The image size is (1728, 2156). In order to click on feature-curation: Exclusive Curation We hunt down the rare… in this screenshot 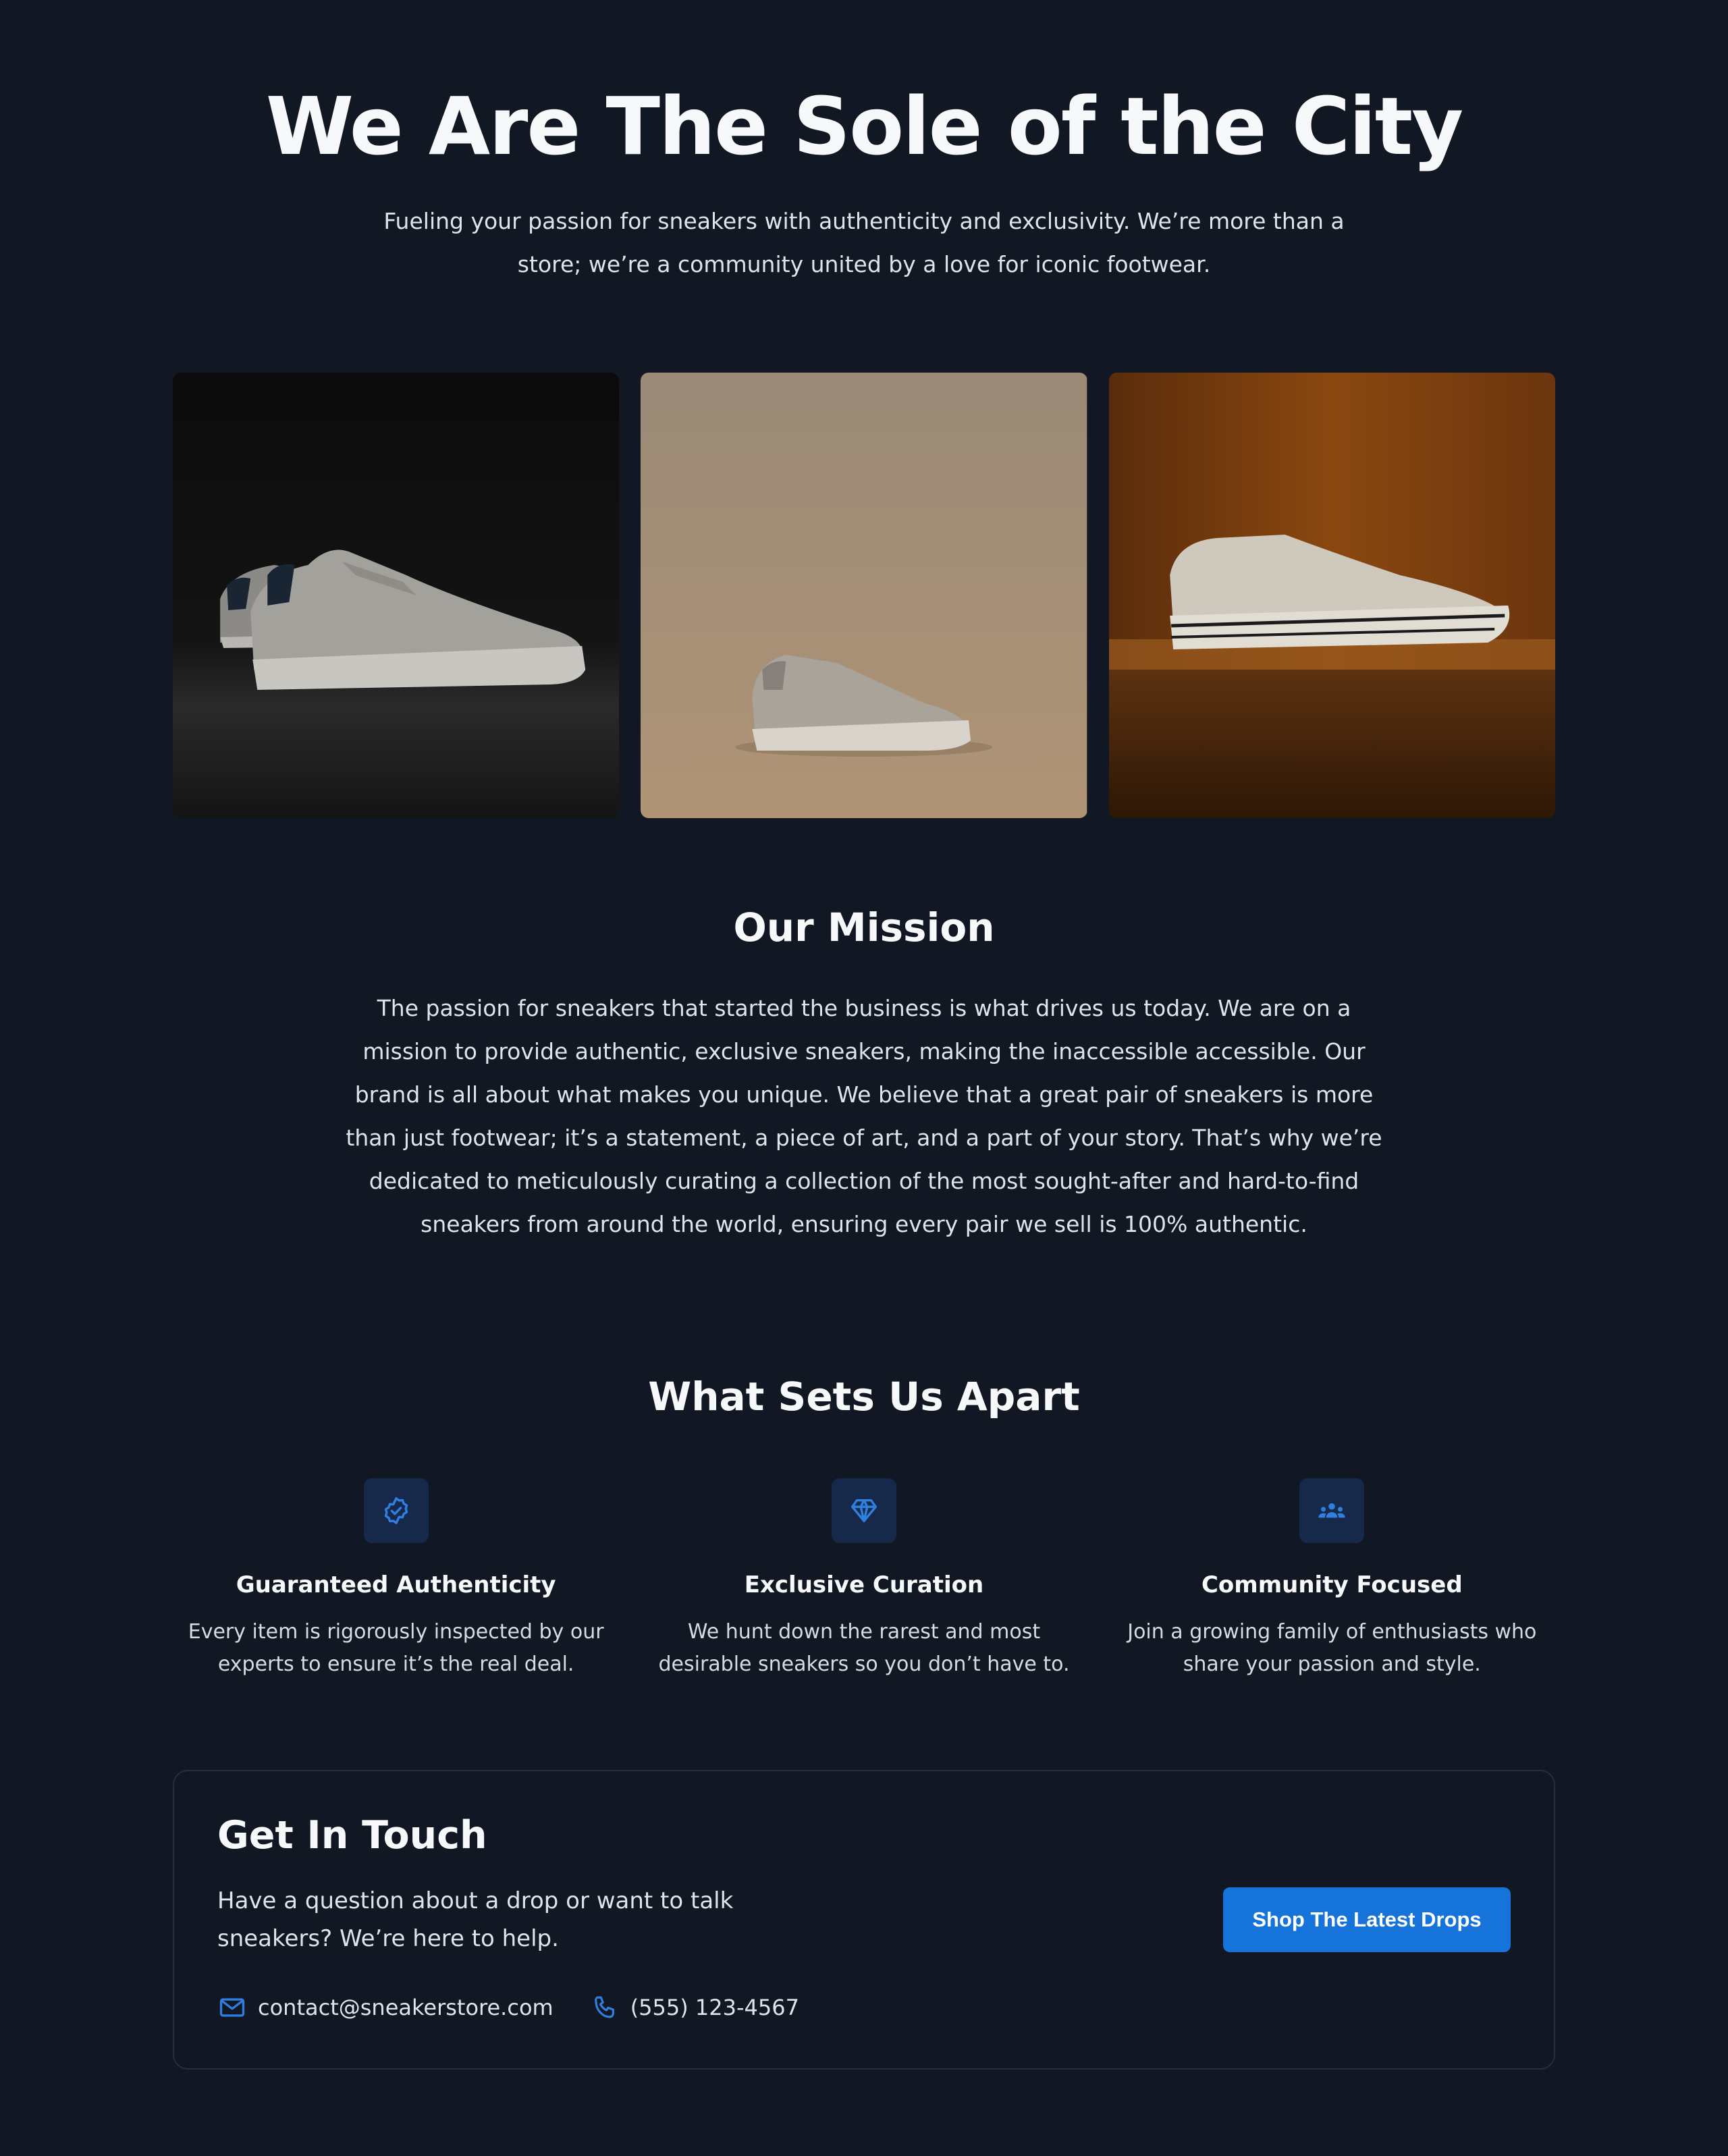, I will do `click(864, 1579)`.